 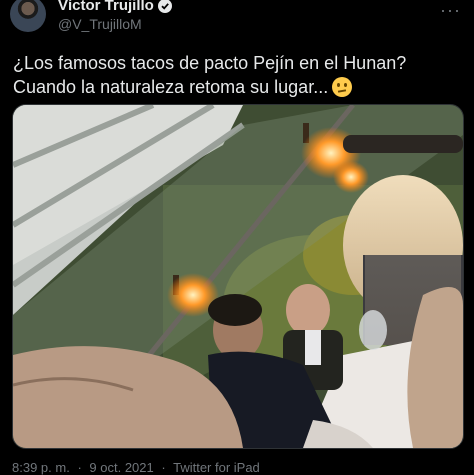 I want to click on thinking-face-icon, so click(x=342, y=87).